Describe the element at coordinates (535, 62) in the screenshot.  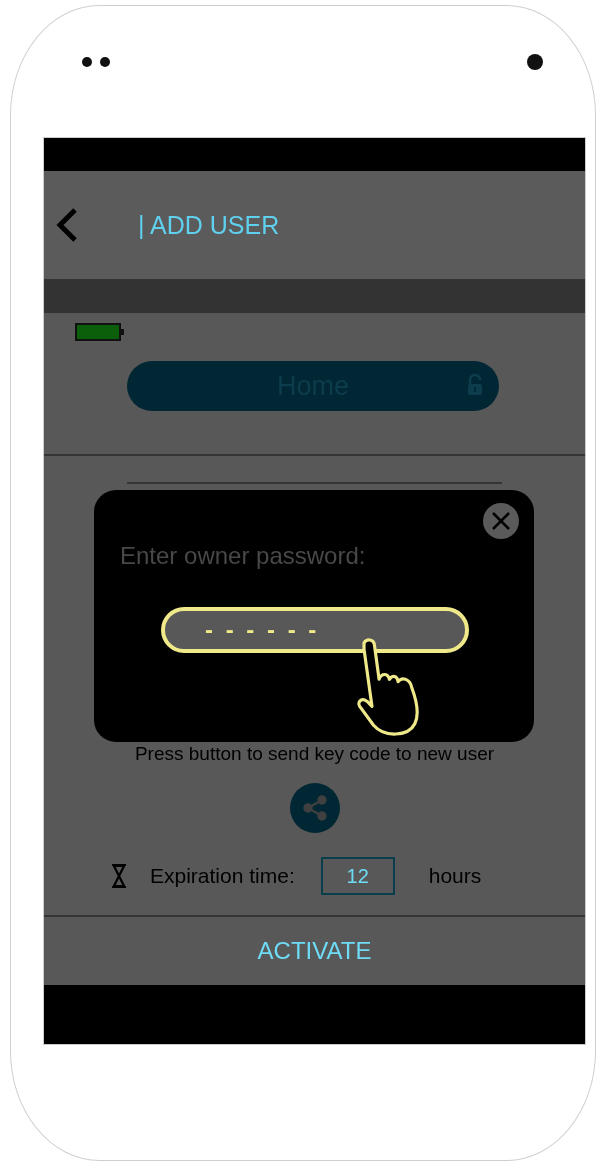
I see `camera-icon` at that location.